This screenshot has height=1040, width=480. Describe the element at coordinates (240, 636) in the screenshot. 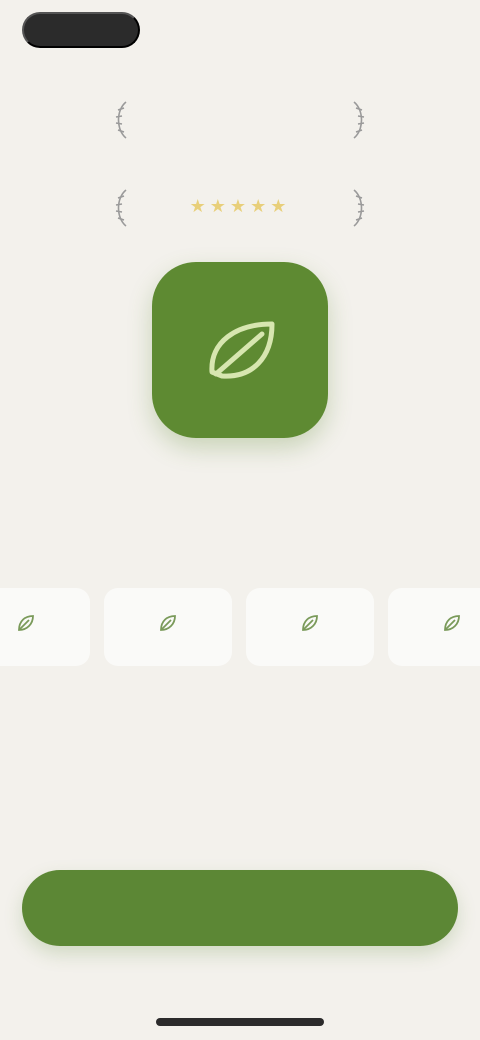

I see `feature-strip` at that location.